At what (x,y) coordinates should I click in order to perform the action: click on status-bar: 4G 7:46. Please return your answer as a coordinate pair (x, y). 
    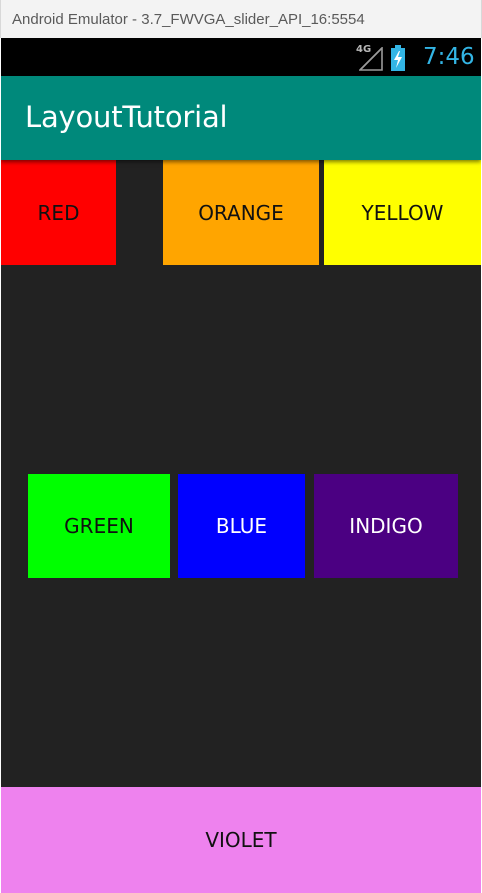
    Looking at the image, I should click on (241, 57).